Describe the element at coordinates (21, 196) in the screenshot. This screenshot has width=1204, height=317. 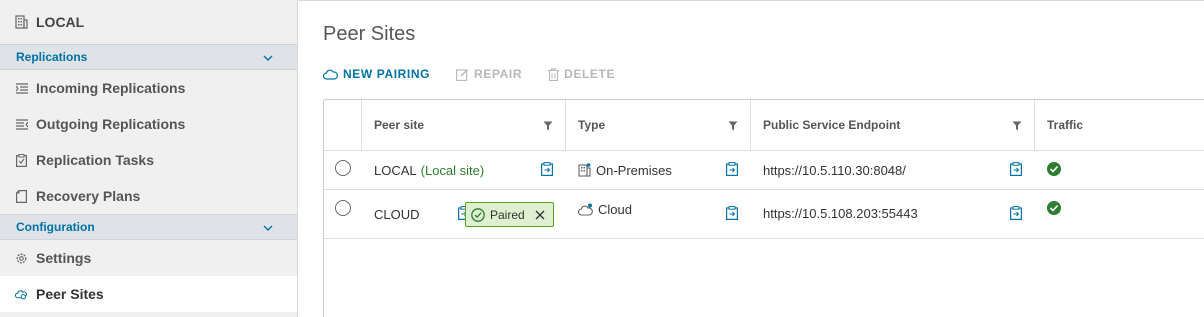
I see `document-icon` at that location.